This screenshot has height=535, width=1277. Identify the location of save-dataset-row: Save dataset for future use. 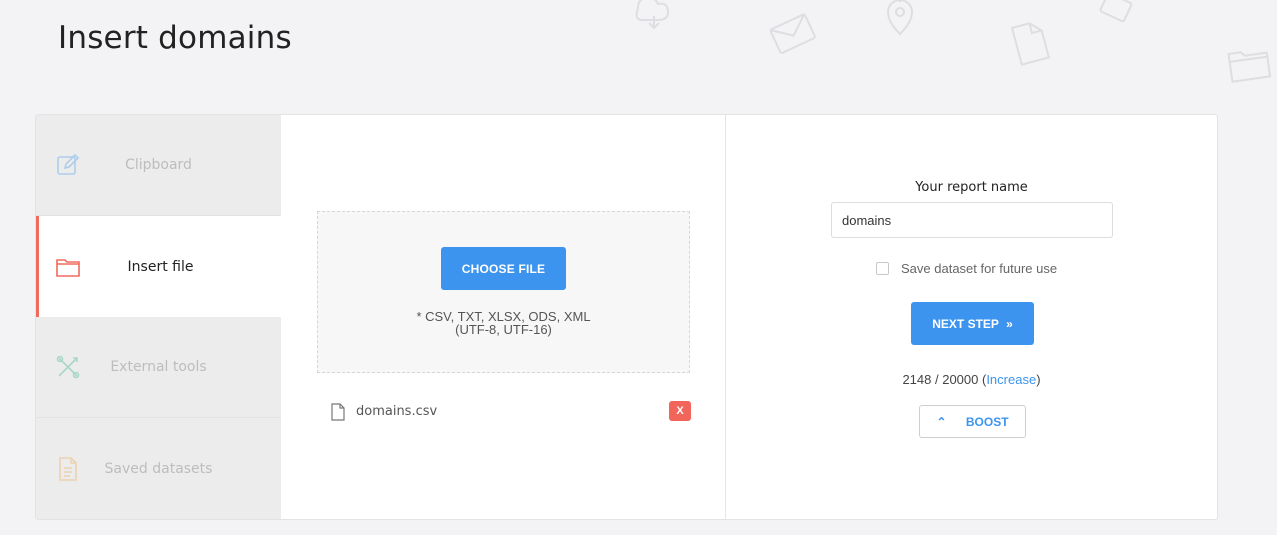
(966, 268).